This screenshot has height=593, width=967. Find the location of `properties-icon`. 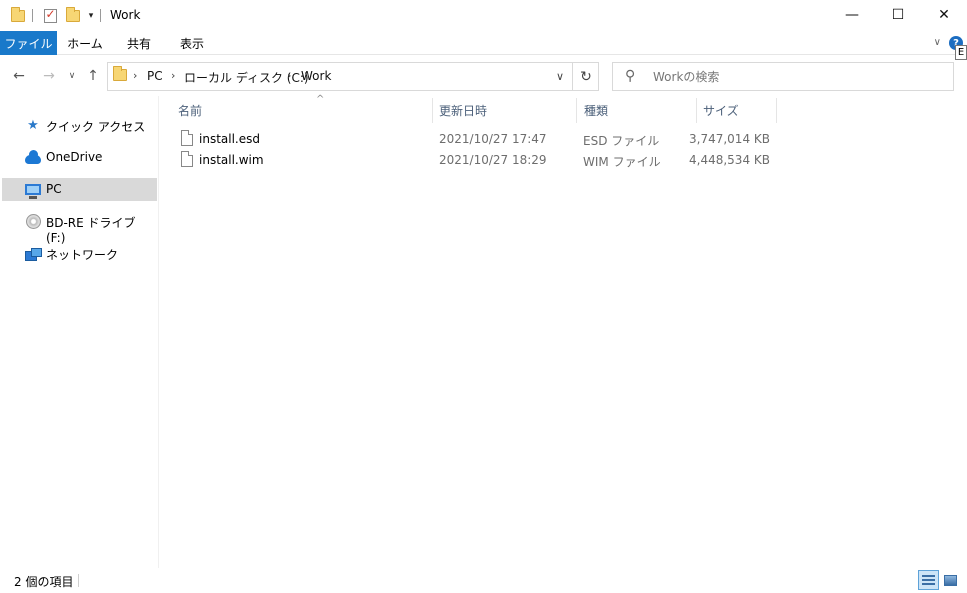

properties-icon is located at coordinates (50, 16).